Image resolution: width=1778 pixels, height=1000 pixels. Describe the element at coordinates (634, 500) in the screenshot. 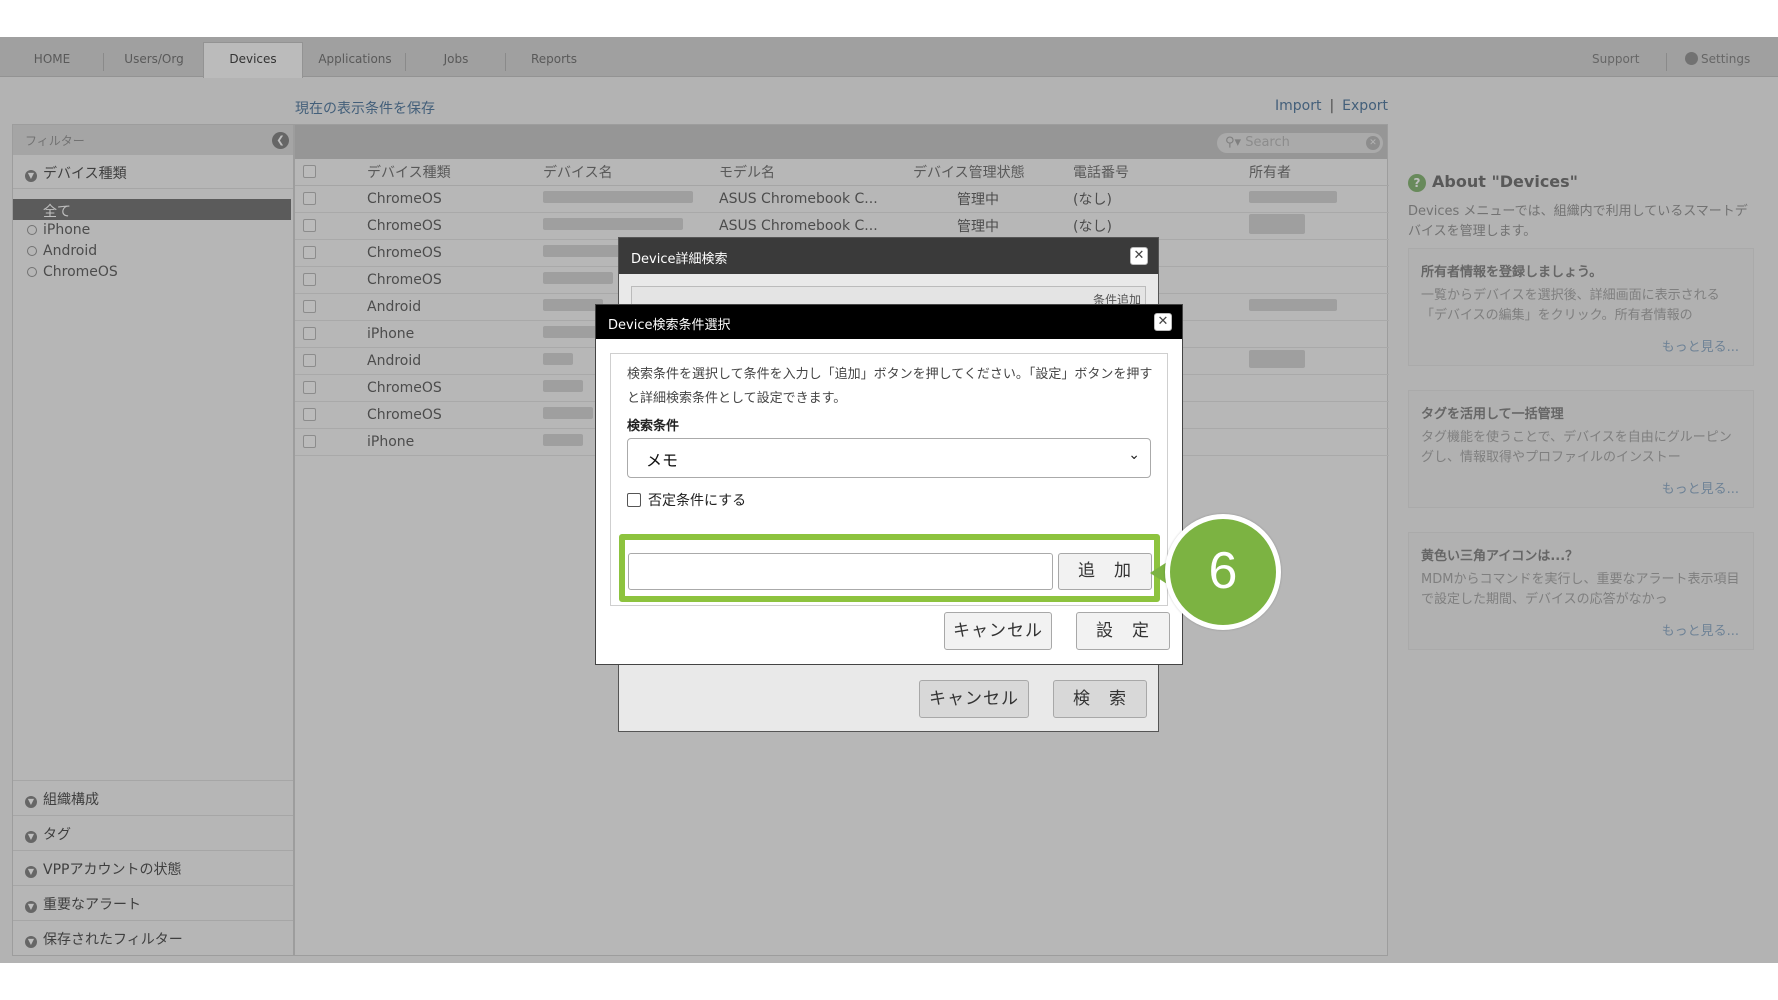

I see `checkbox` at that location.